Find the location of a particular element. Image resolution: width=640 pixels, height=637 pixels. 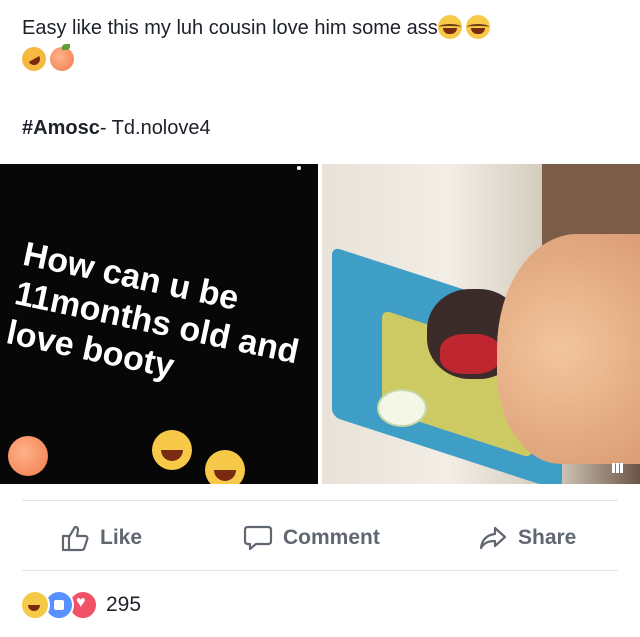

haha-reaction-icon is located at coordinates (35, 605).